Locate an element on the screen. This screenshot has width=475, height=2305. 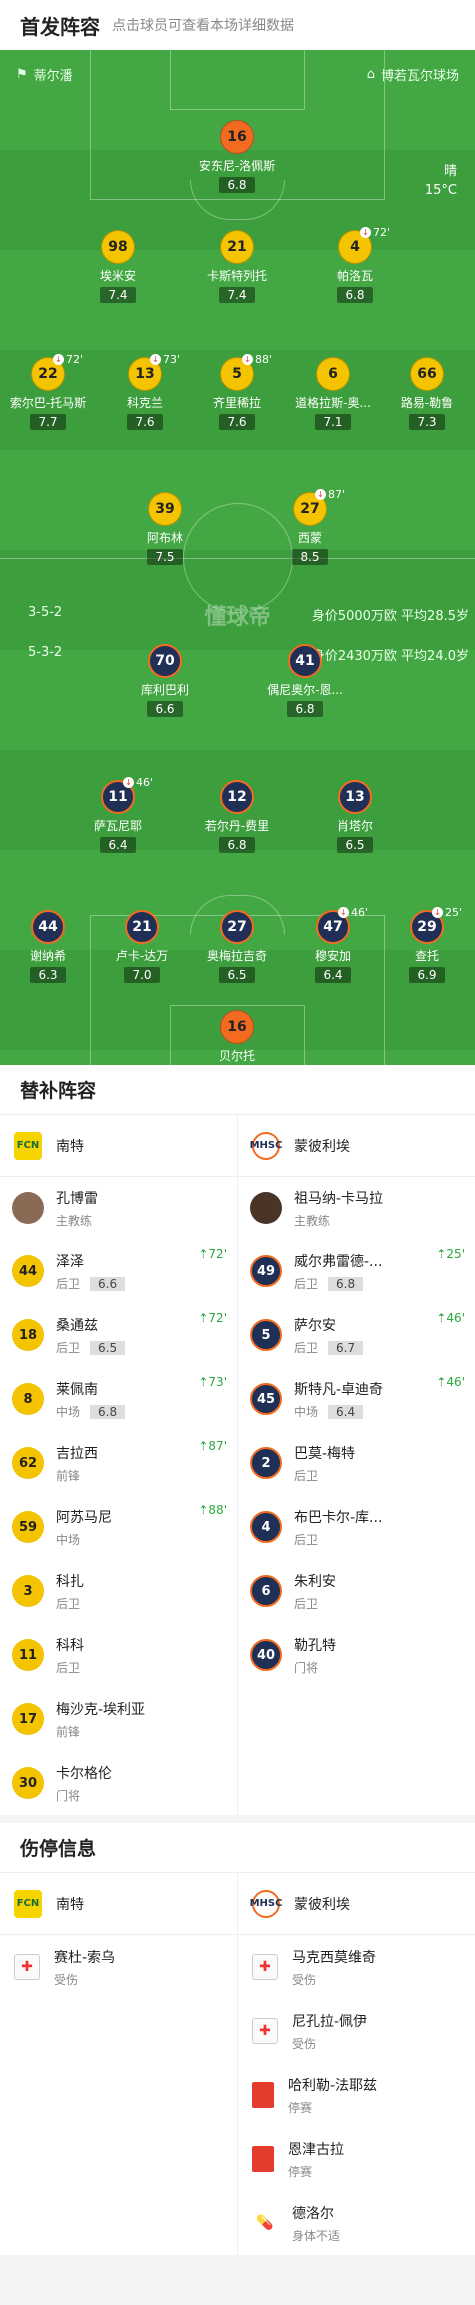
jersey-number: 6 is located at coordinates (333, 374).